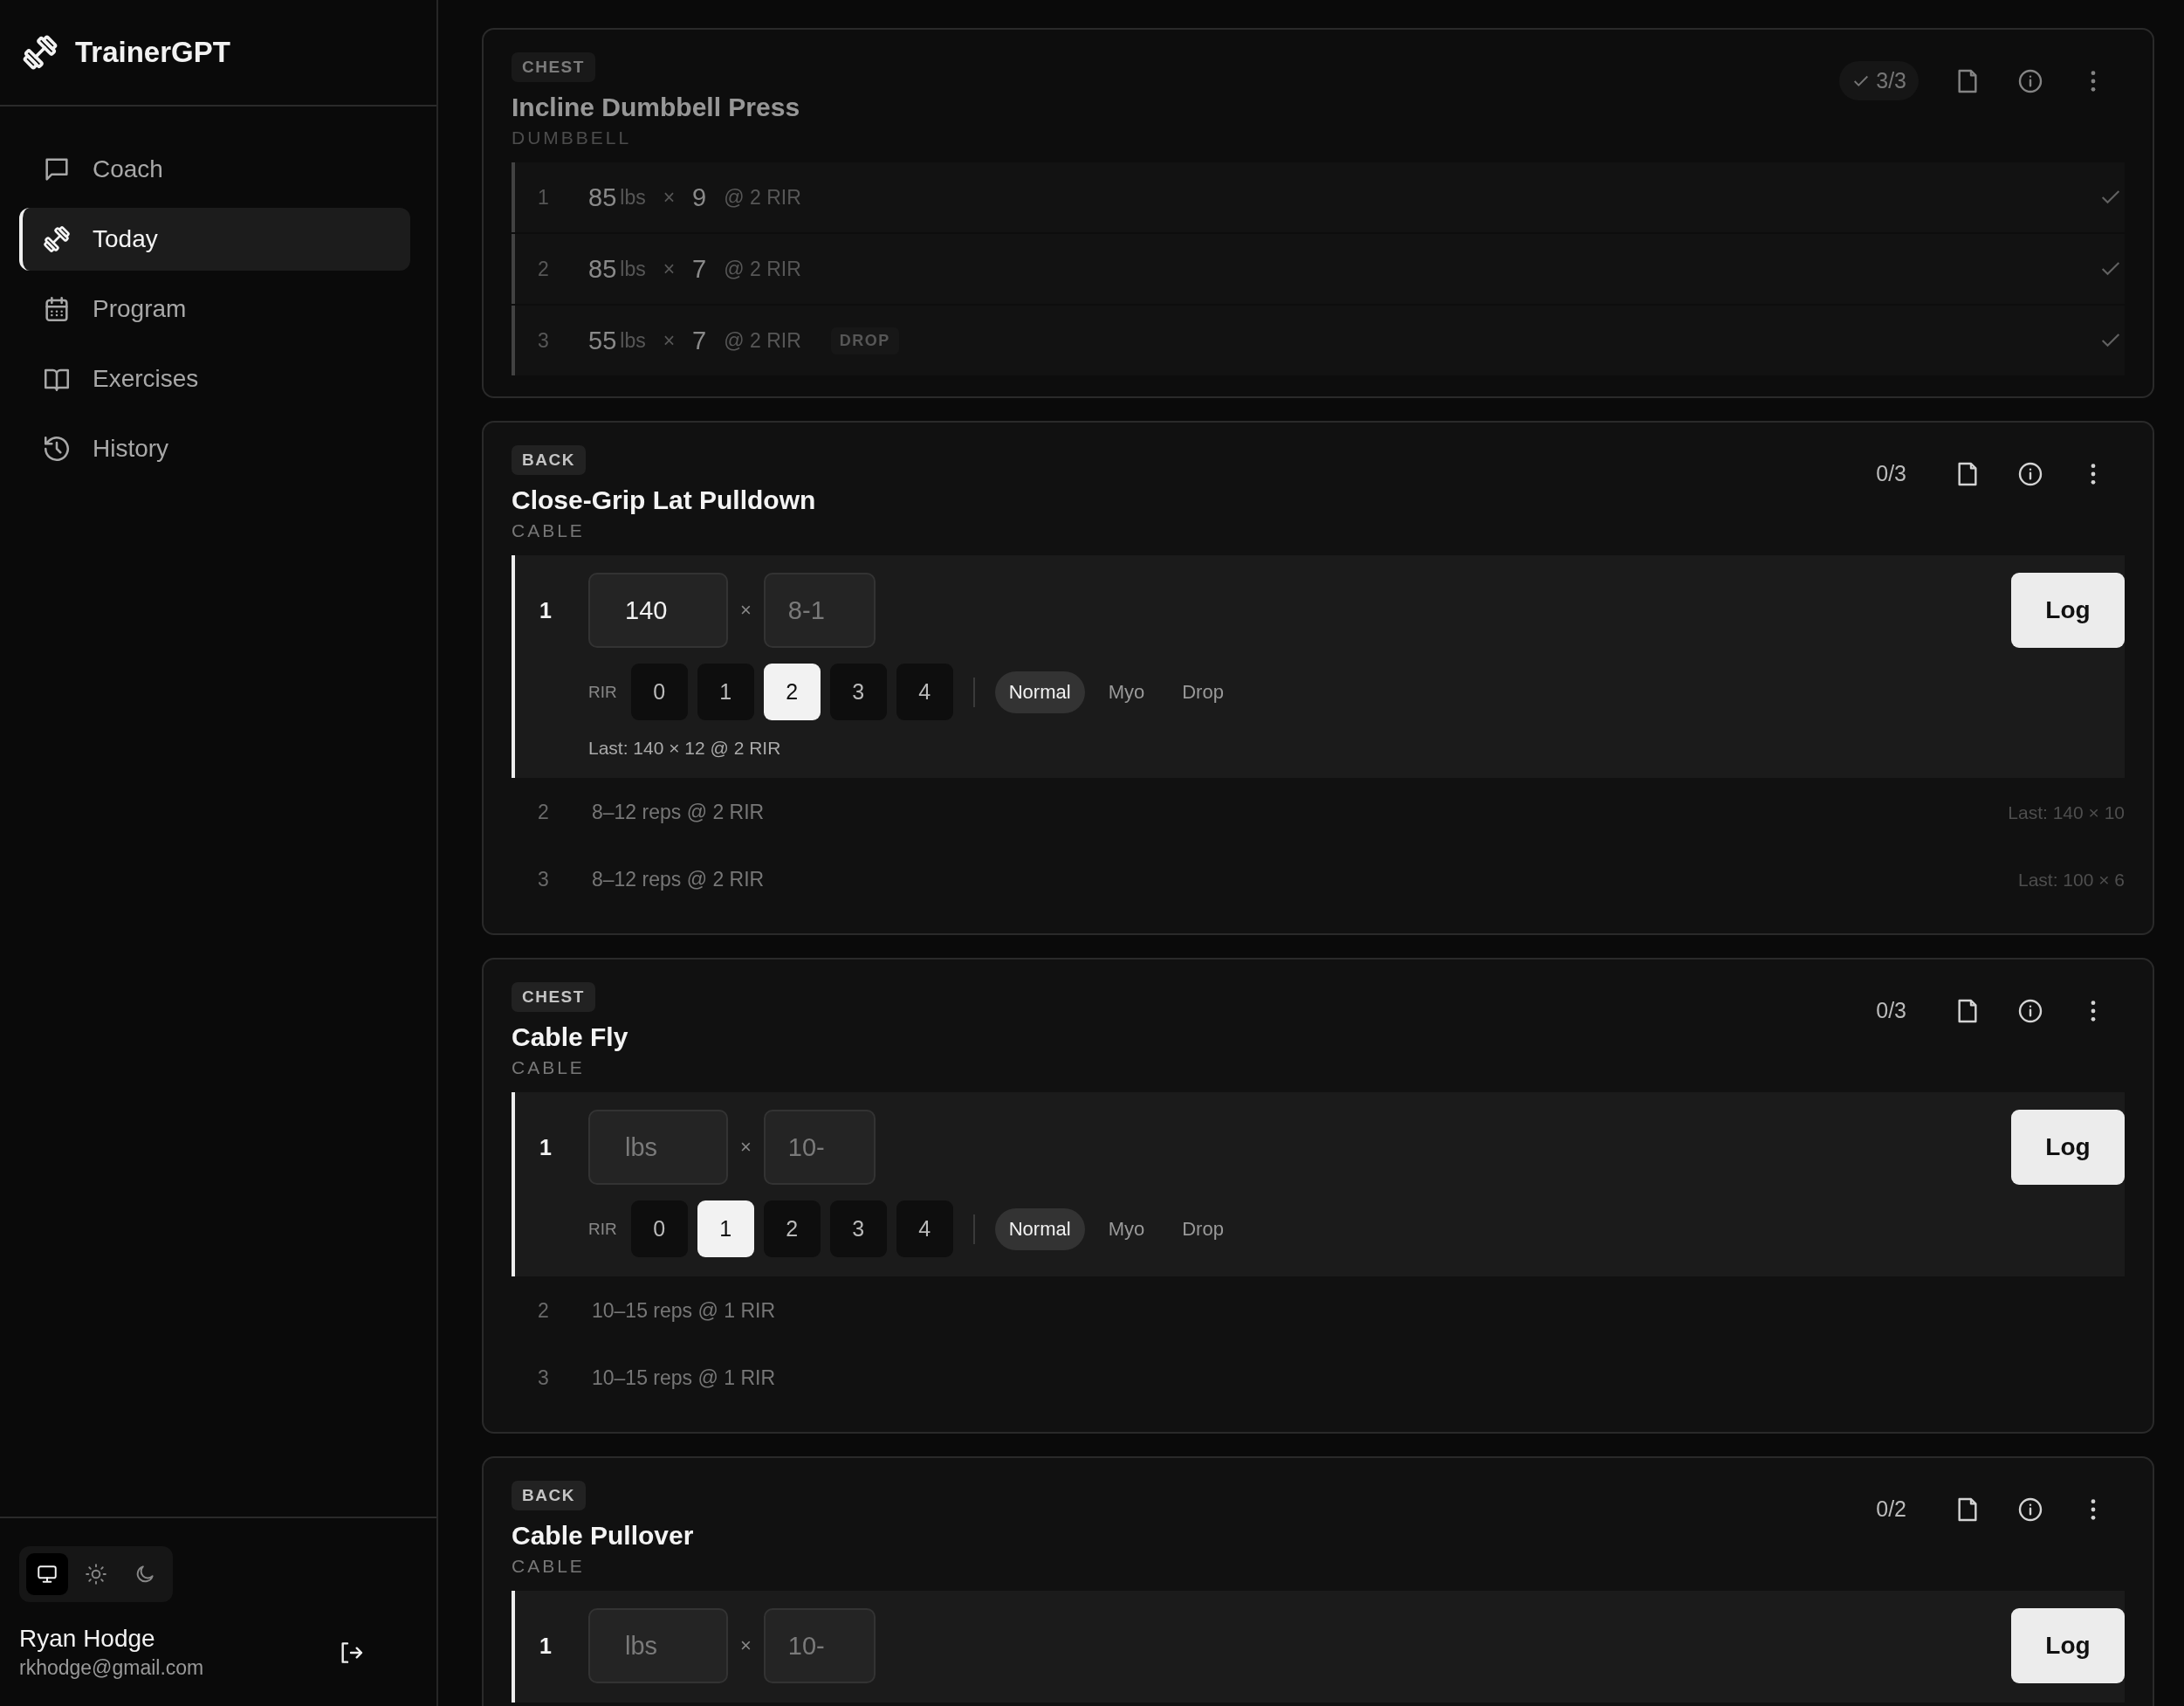 The image size is (2184, 1706). Describe the element at coordinates (1891, 1509) in the screenshot. I see `set-progress: 0/2` at that location.